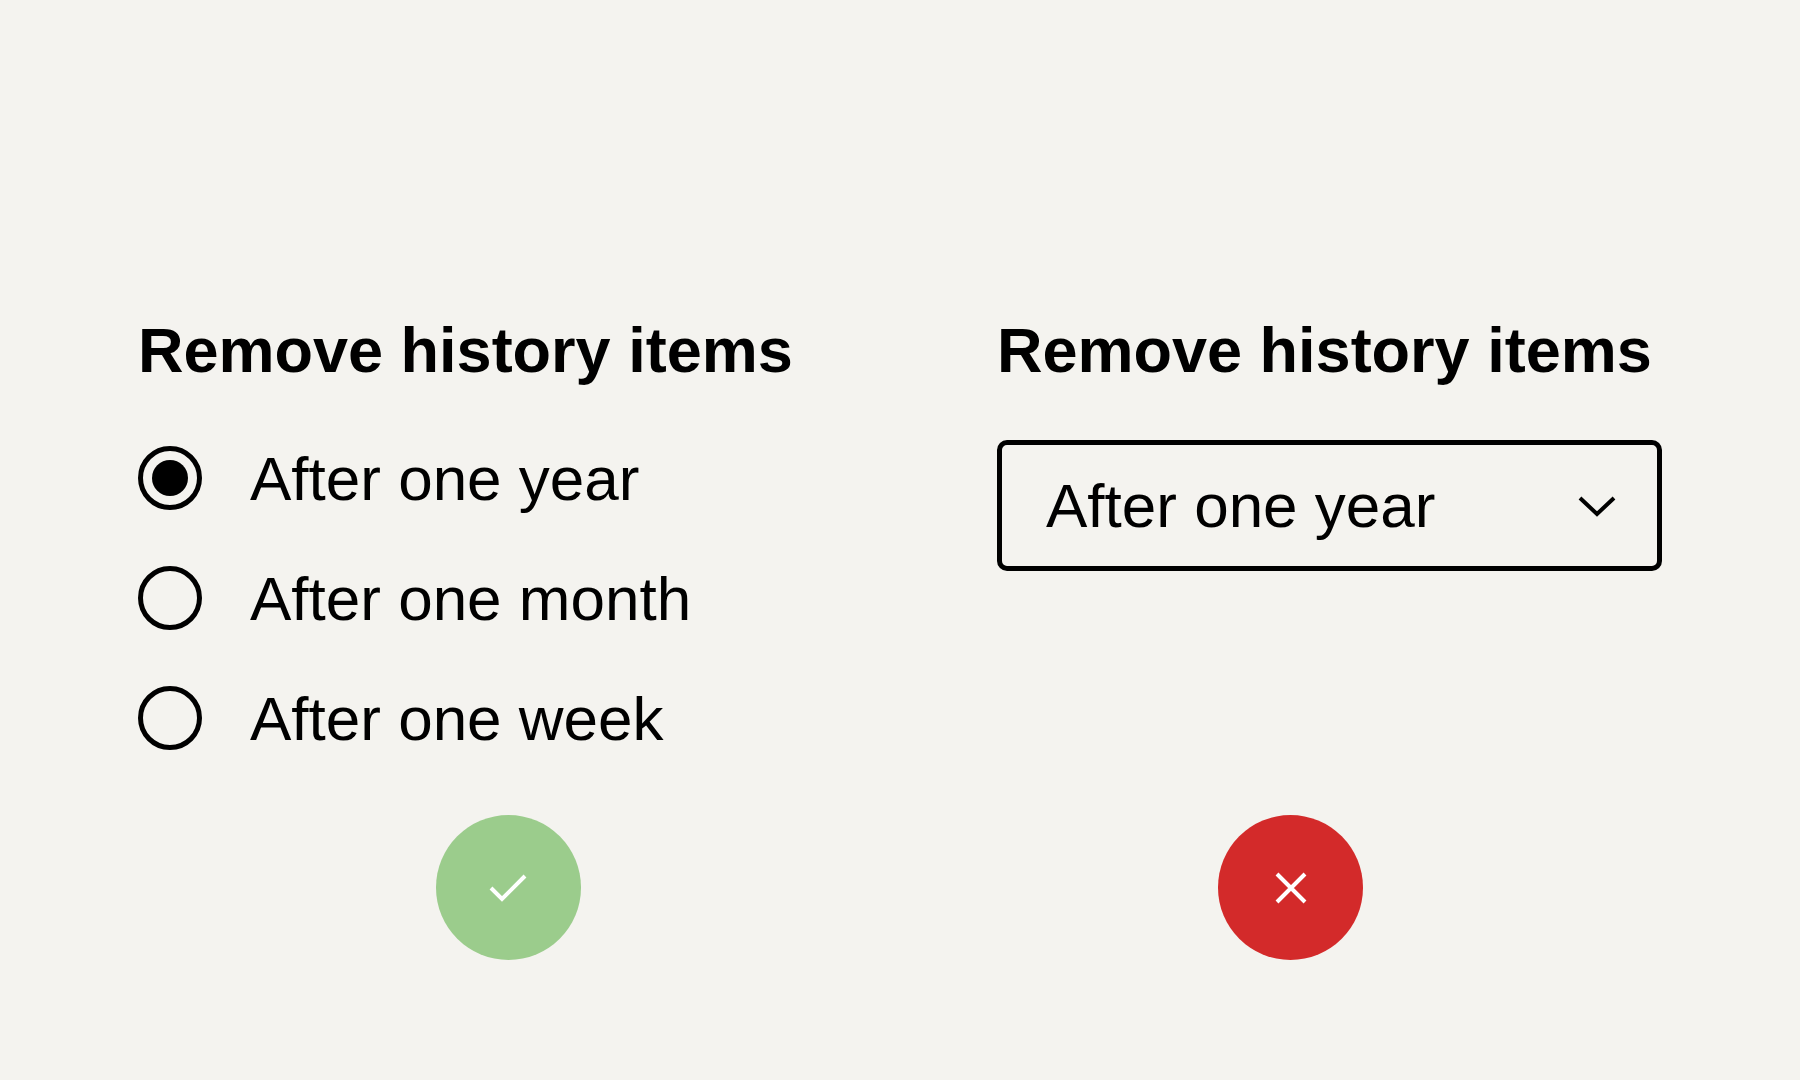  I want to click on checkmark-icon, so click(508, 887).